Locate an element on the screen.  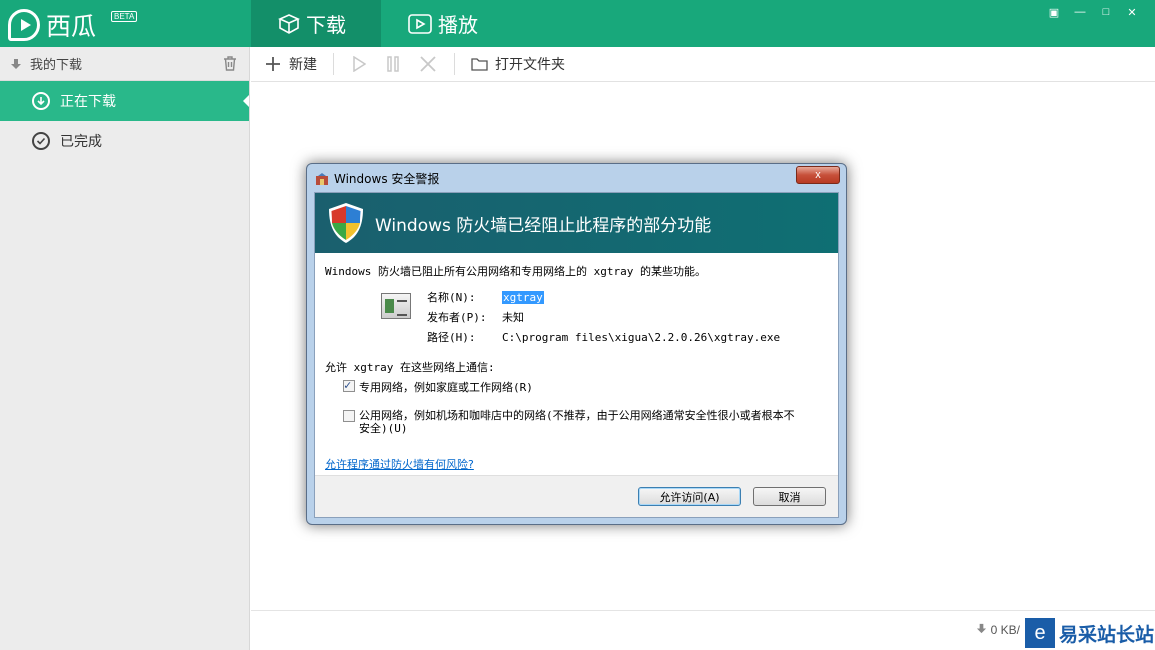
sidebar-item-label: 正在下载 is located at coordinates (88, 102).